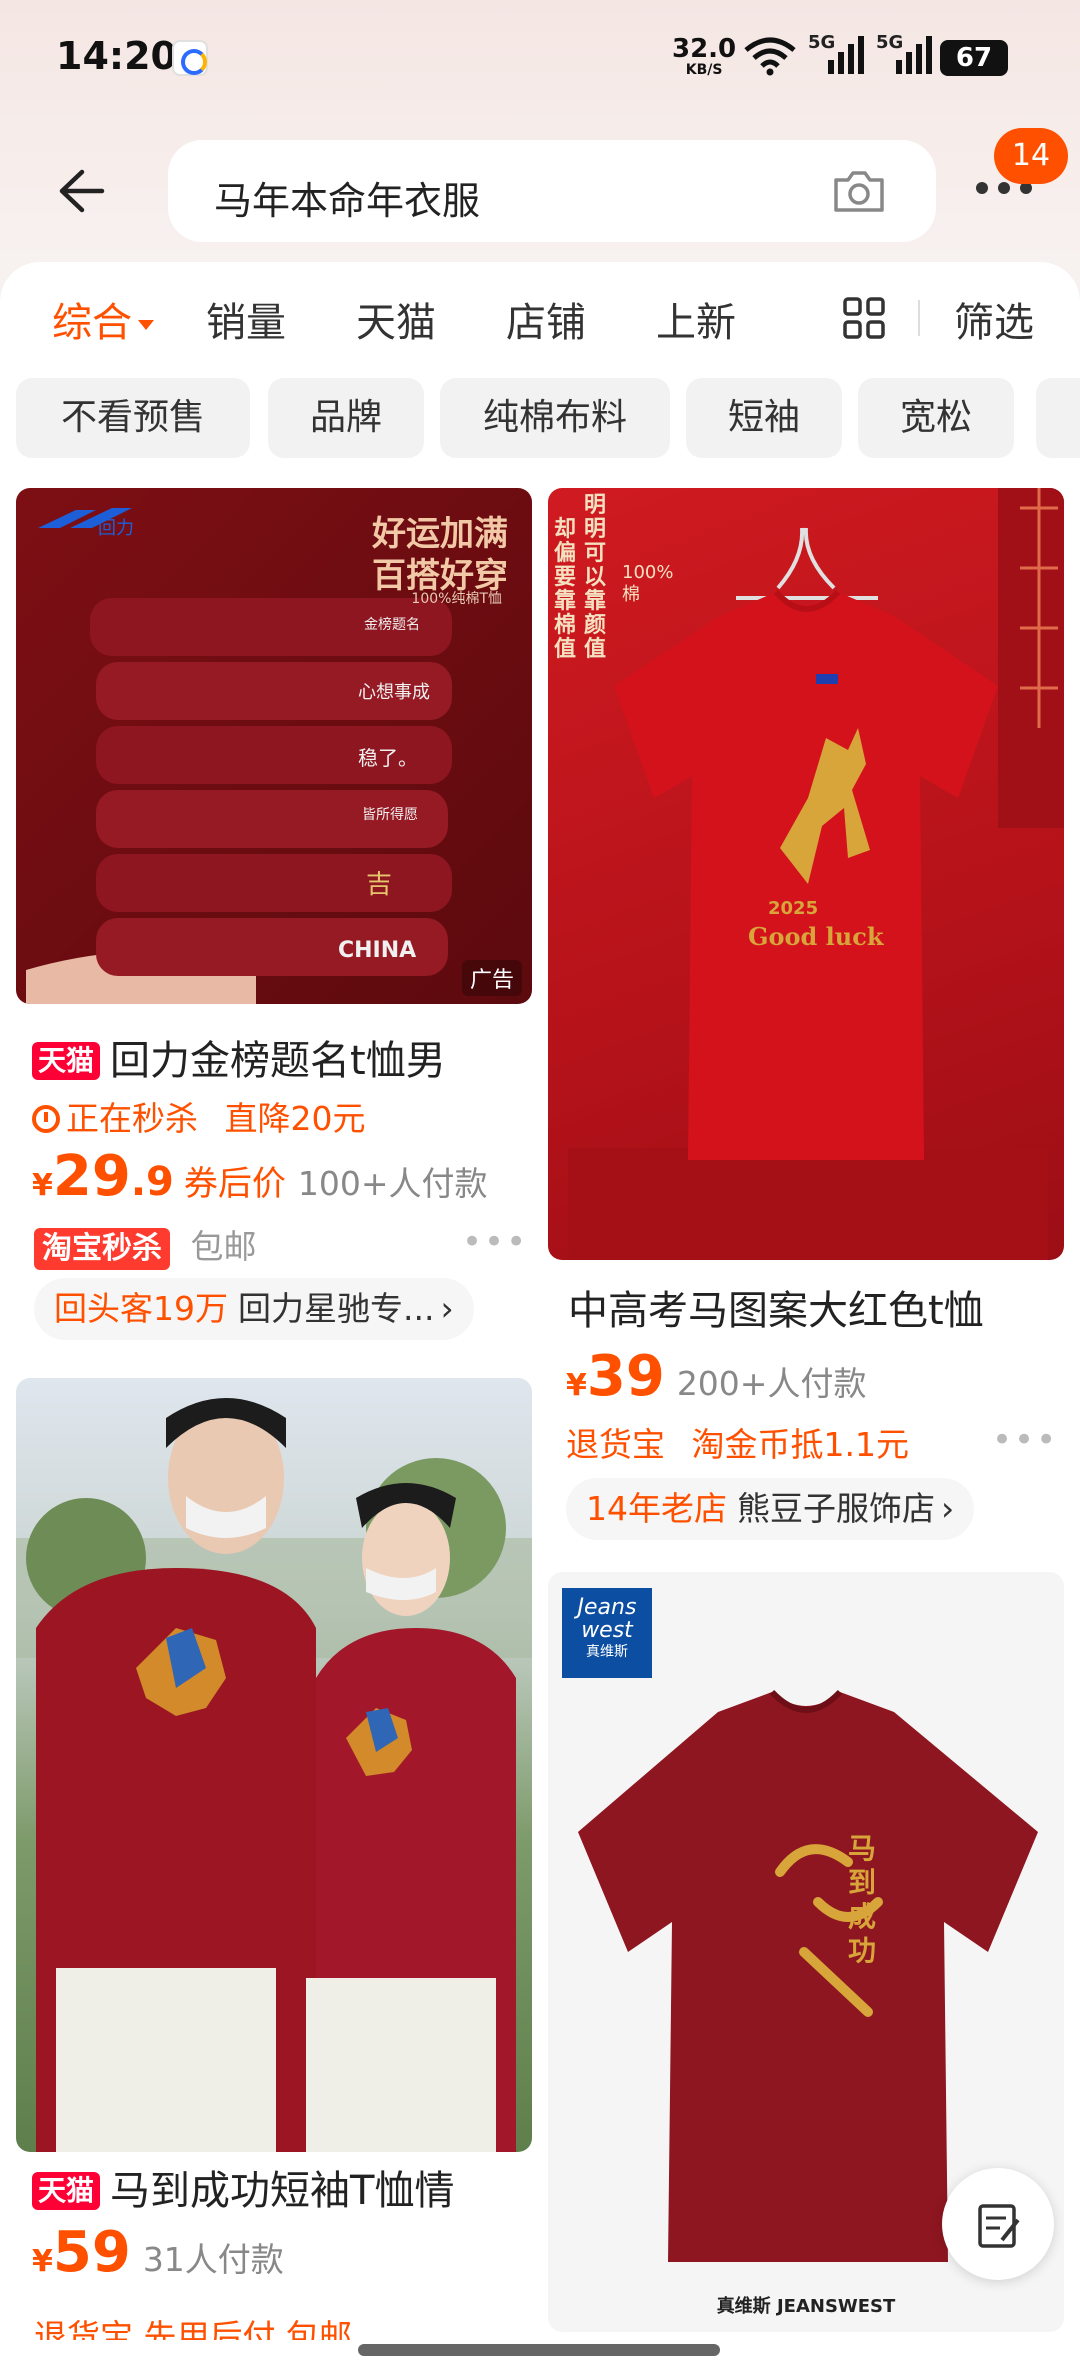 This screenshot has width=1080, height=2376. Describe the element at coordinates (213, 2259) in the screenshot. I see `product-3-sold: 31人付款` at that location.